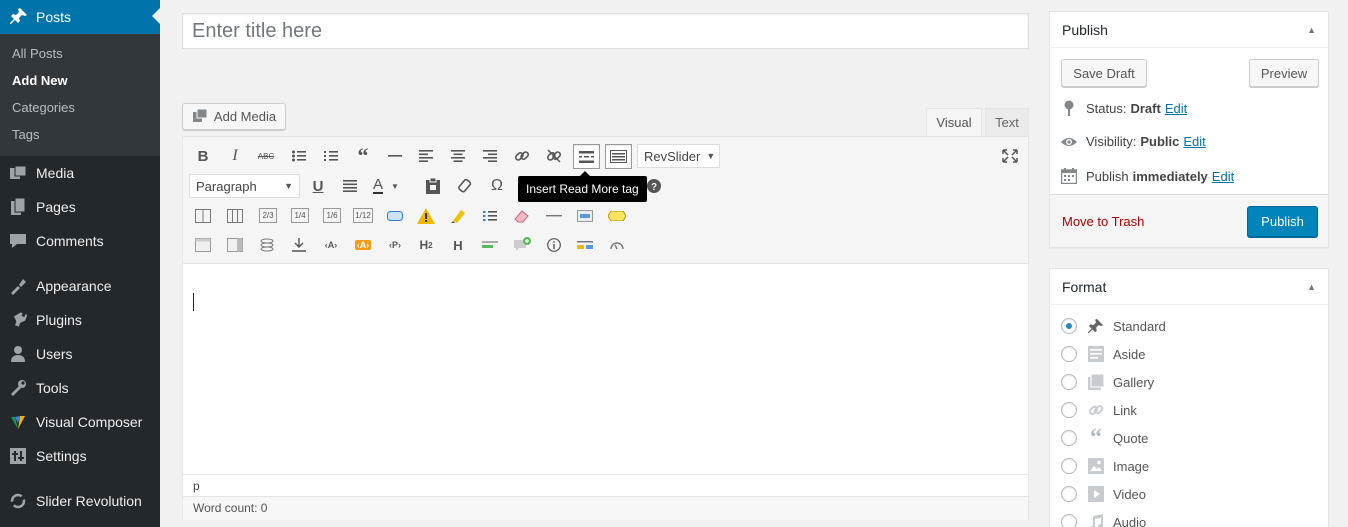 The height and width of the screenshot is (527, 1348). Describe the element at coordinates (1113, 326) in the screenshot. I see `format-option-standard: Standard` at that location.